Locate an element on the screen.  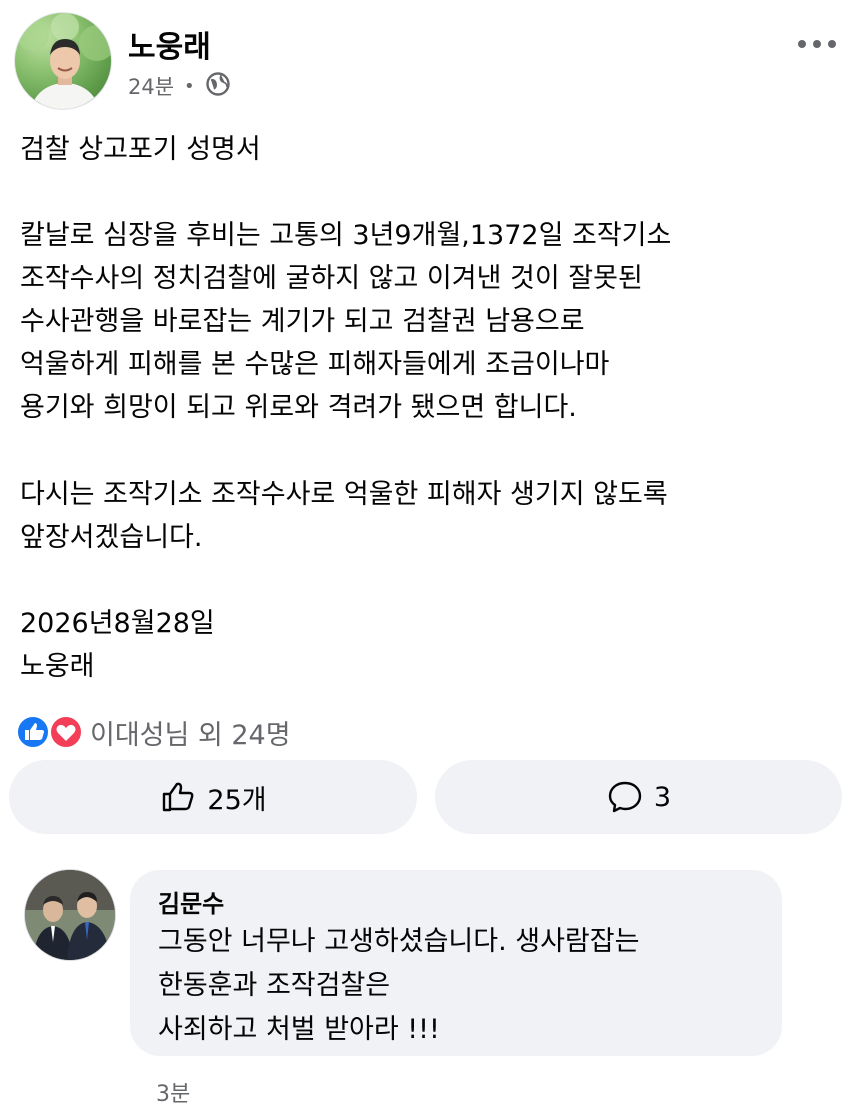
like-button: 25개 is located at coordinates (213, 797).